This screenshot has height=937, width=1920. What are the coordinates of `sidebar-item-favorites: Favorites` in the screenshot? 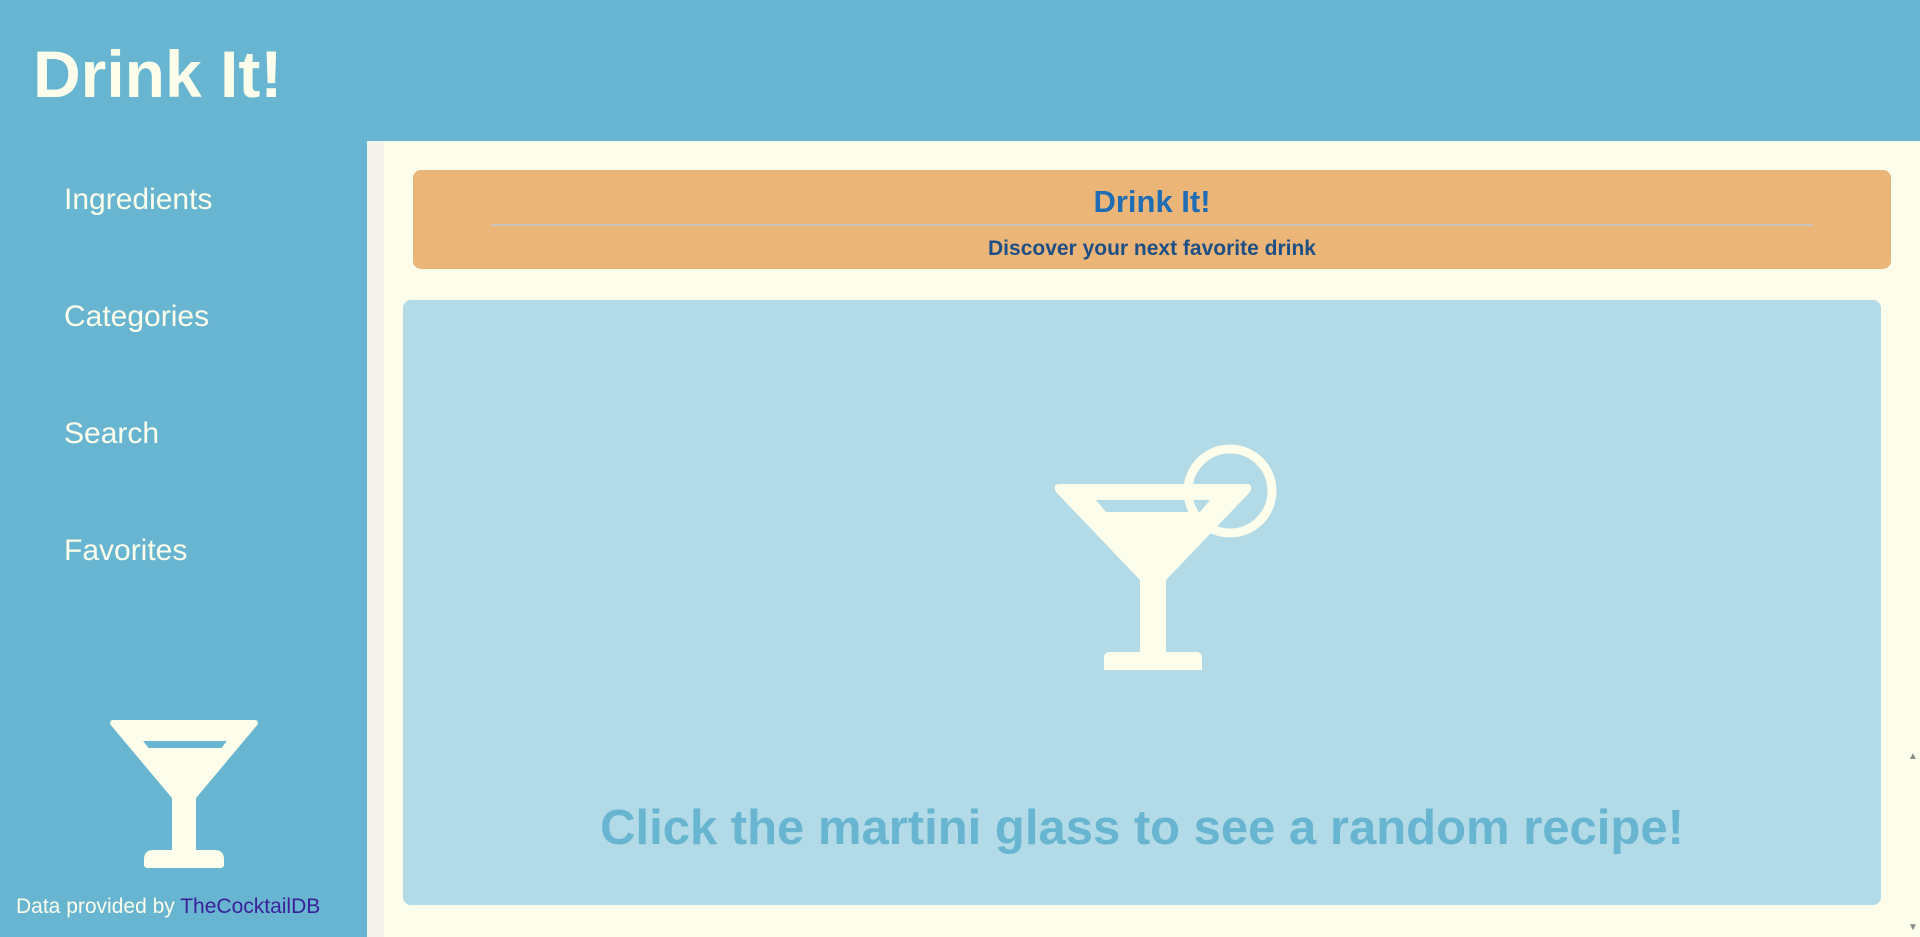 It's located at (125, 551).